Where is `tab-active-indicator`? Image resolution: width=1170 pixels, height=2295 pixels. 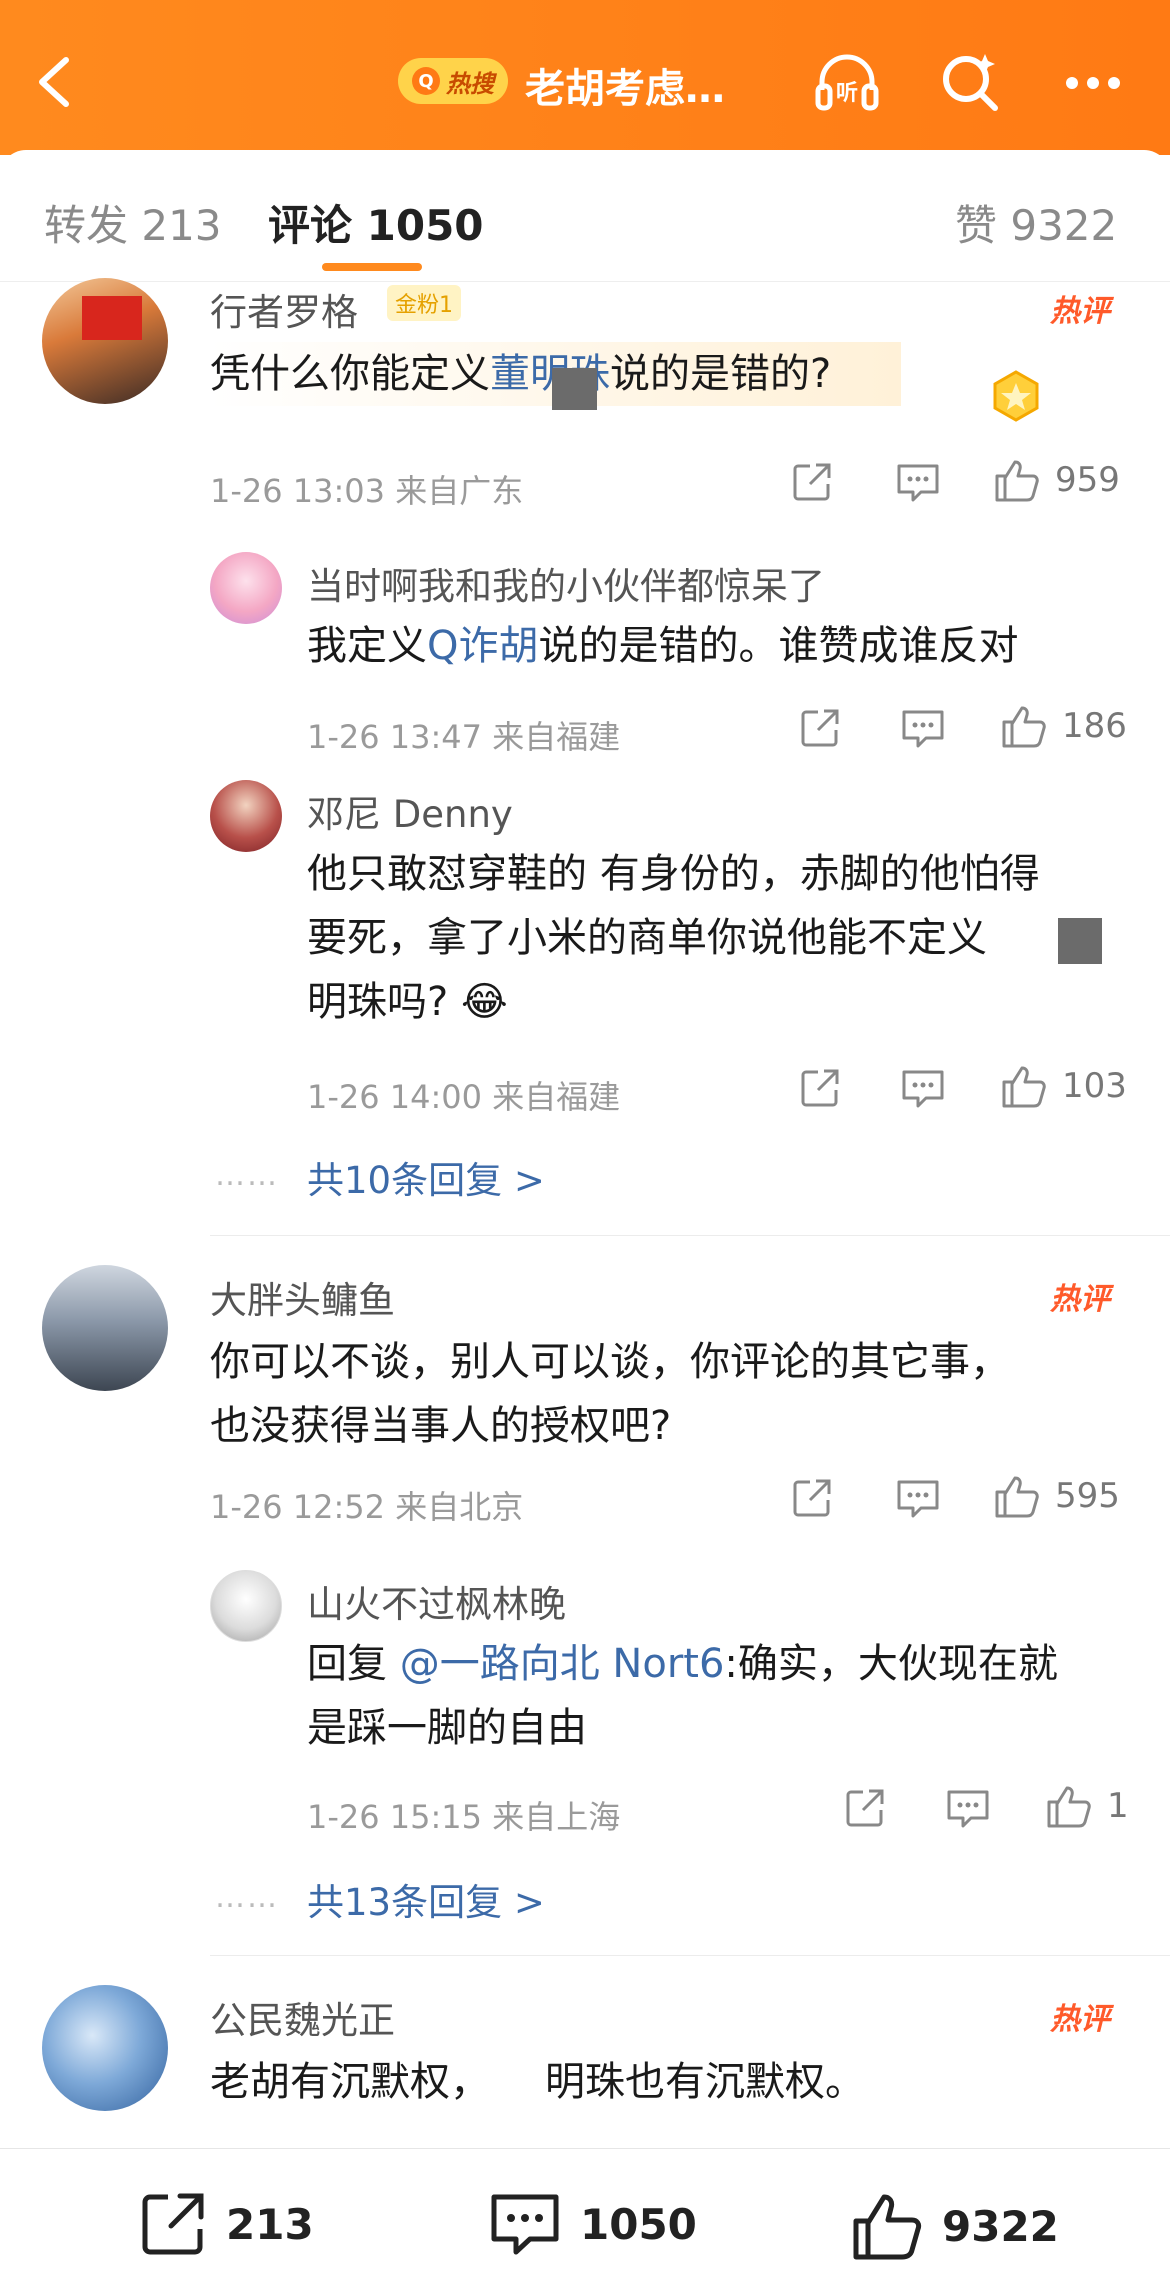 tab-active-indicator is located at coordinates (372, 267).